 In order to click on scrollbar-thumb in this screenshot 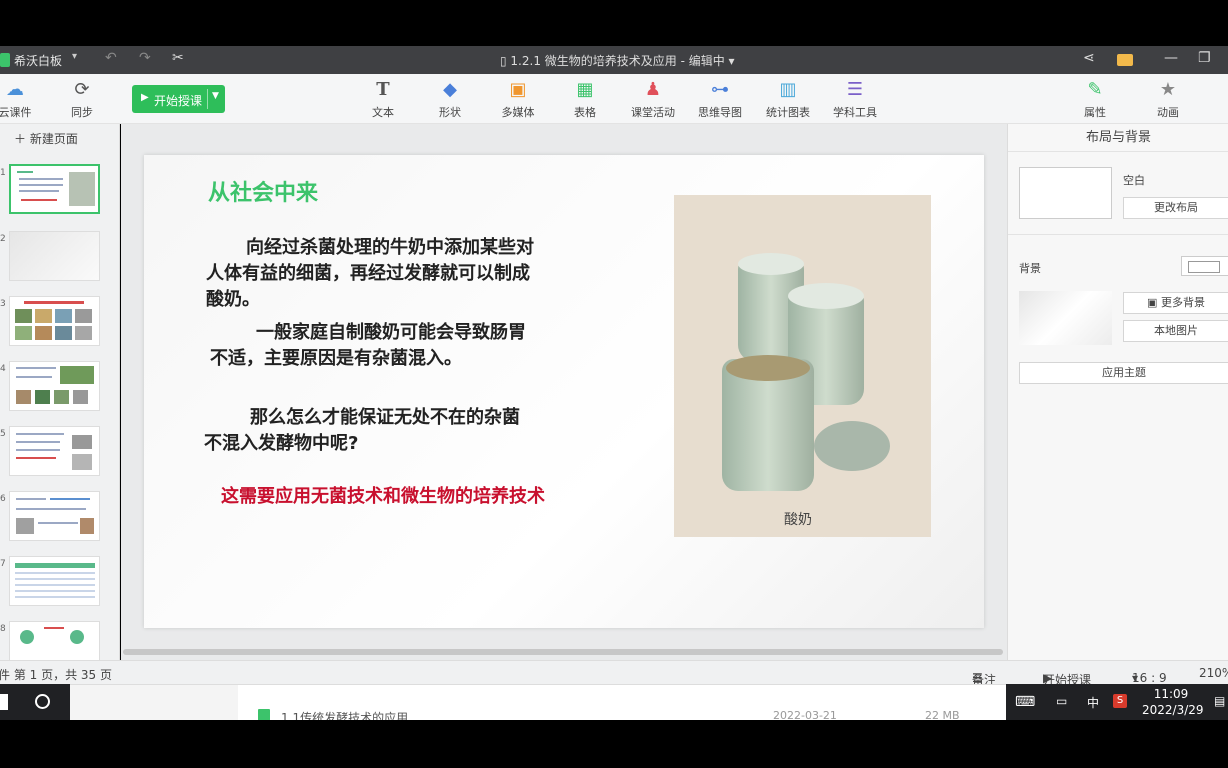, I will do `click(563, 652)`.